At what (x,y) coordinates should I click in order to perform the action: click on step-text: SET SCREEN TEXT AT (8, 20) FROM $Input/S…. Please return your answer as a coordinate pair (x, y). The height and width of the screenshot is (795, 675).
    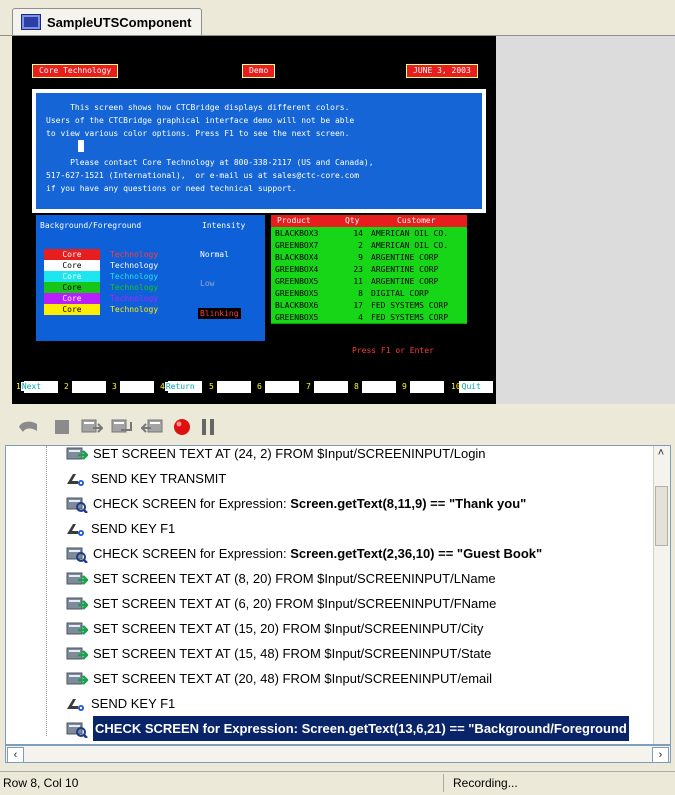
    Looking at the image, I should click on (294, 578).